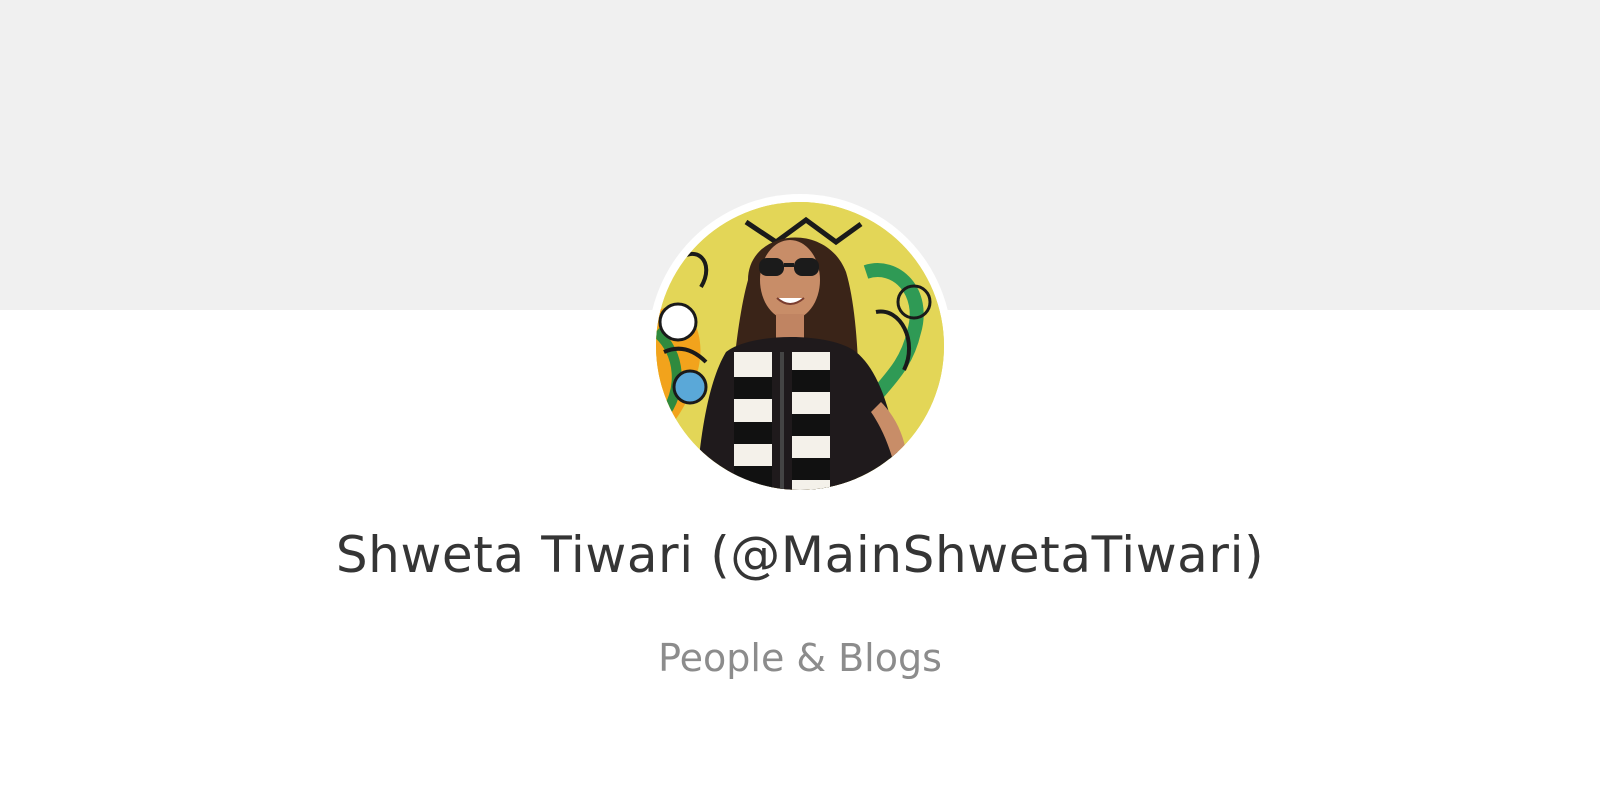  What do you see at coordinates (800, 555) in the screenshot?
I see `channel-name: Shweta Tiwari (@MainShwetaTiwari)` at bounding box center [800, 555].